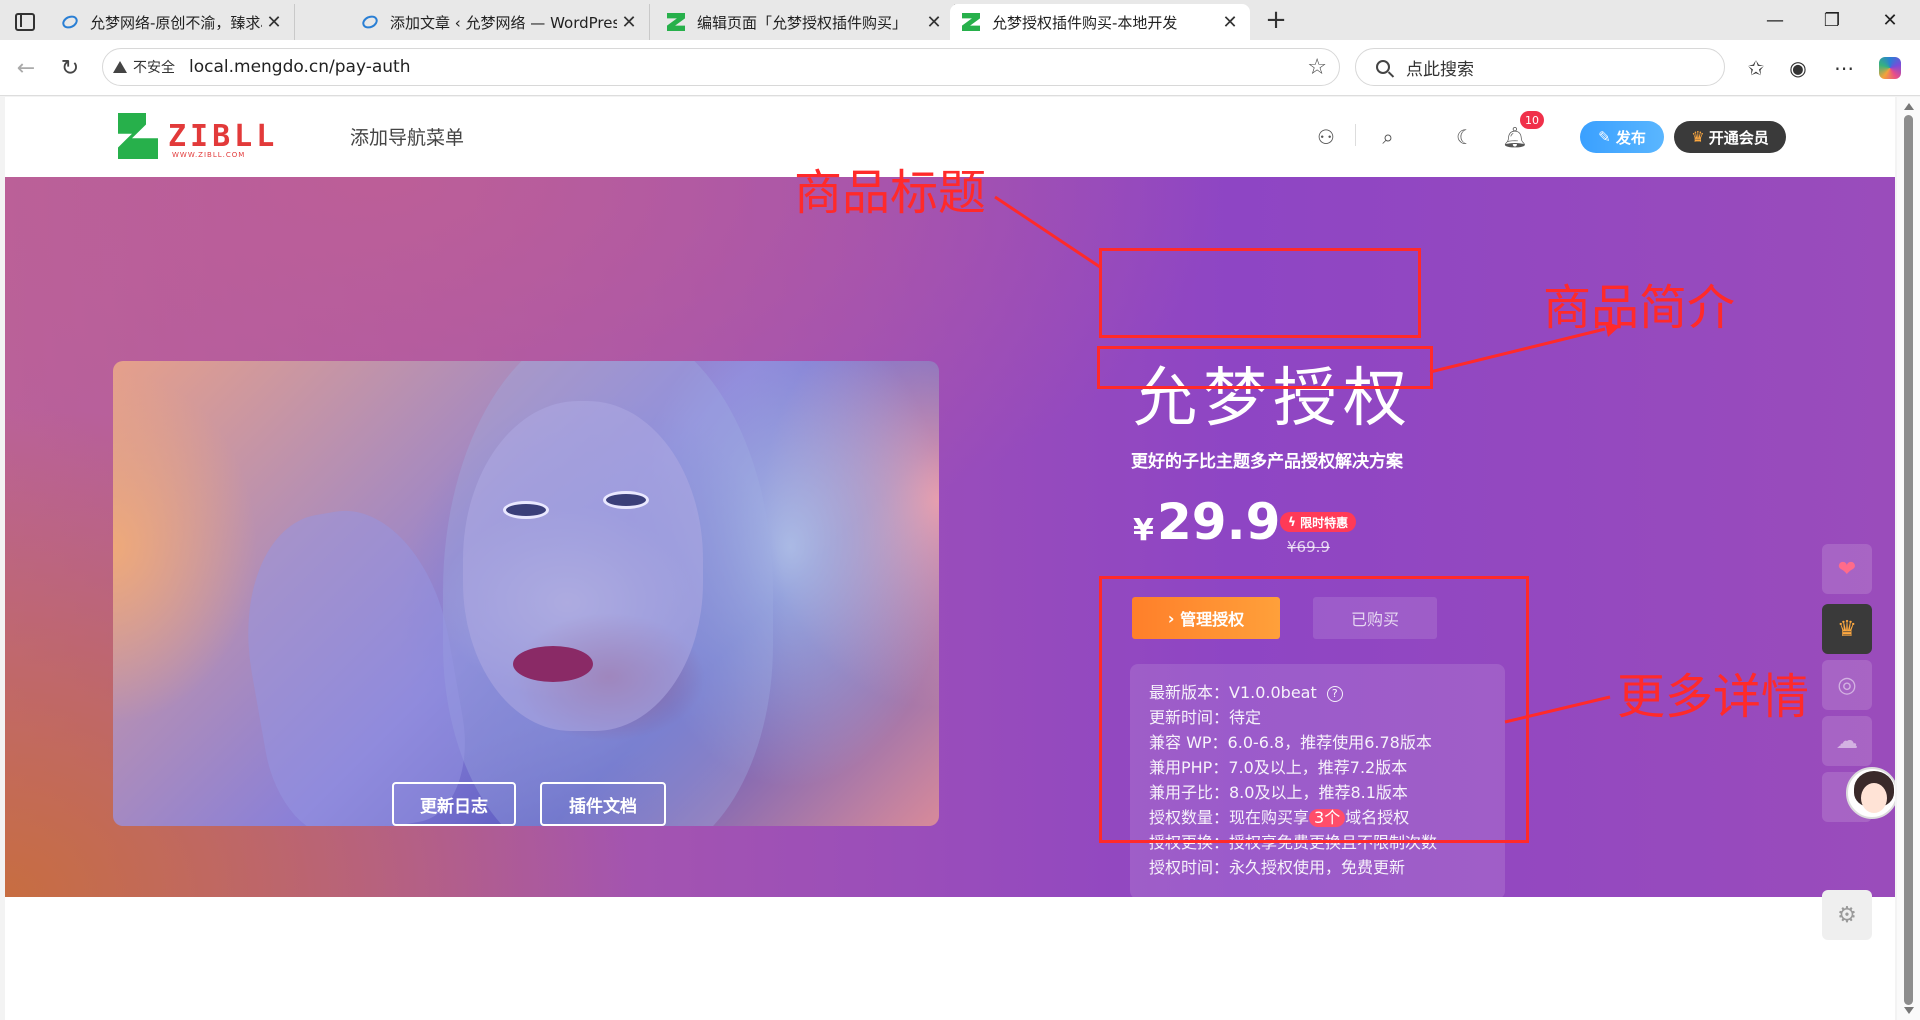  What do you see at coordinates (1260, 293) in the screenshot?
I see `annotation-box-title` at bounding box center [1260, 293].